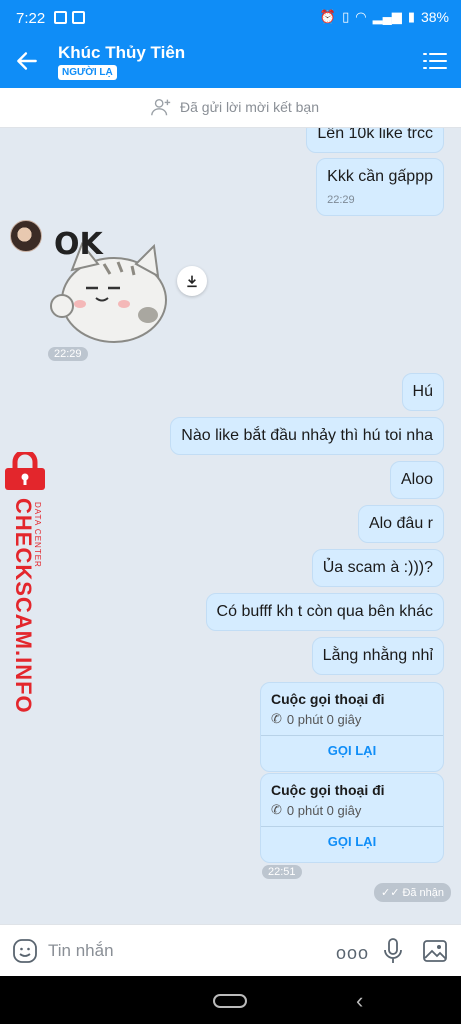 Image resolution: width=461 pixels, height=1024 pixels. Describe the element at coordinates (87, 72) in the screenshot. I see `stranger-badge: NGƯỜI LẠ` at that location.